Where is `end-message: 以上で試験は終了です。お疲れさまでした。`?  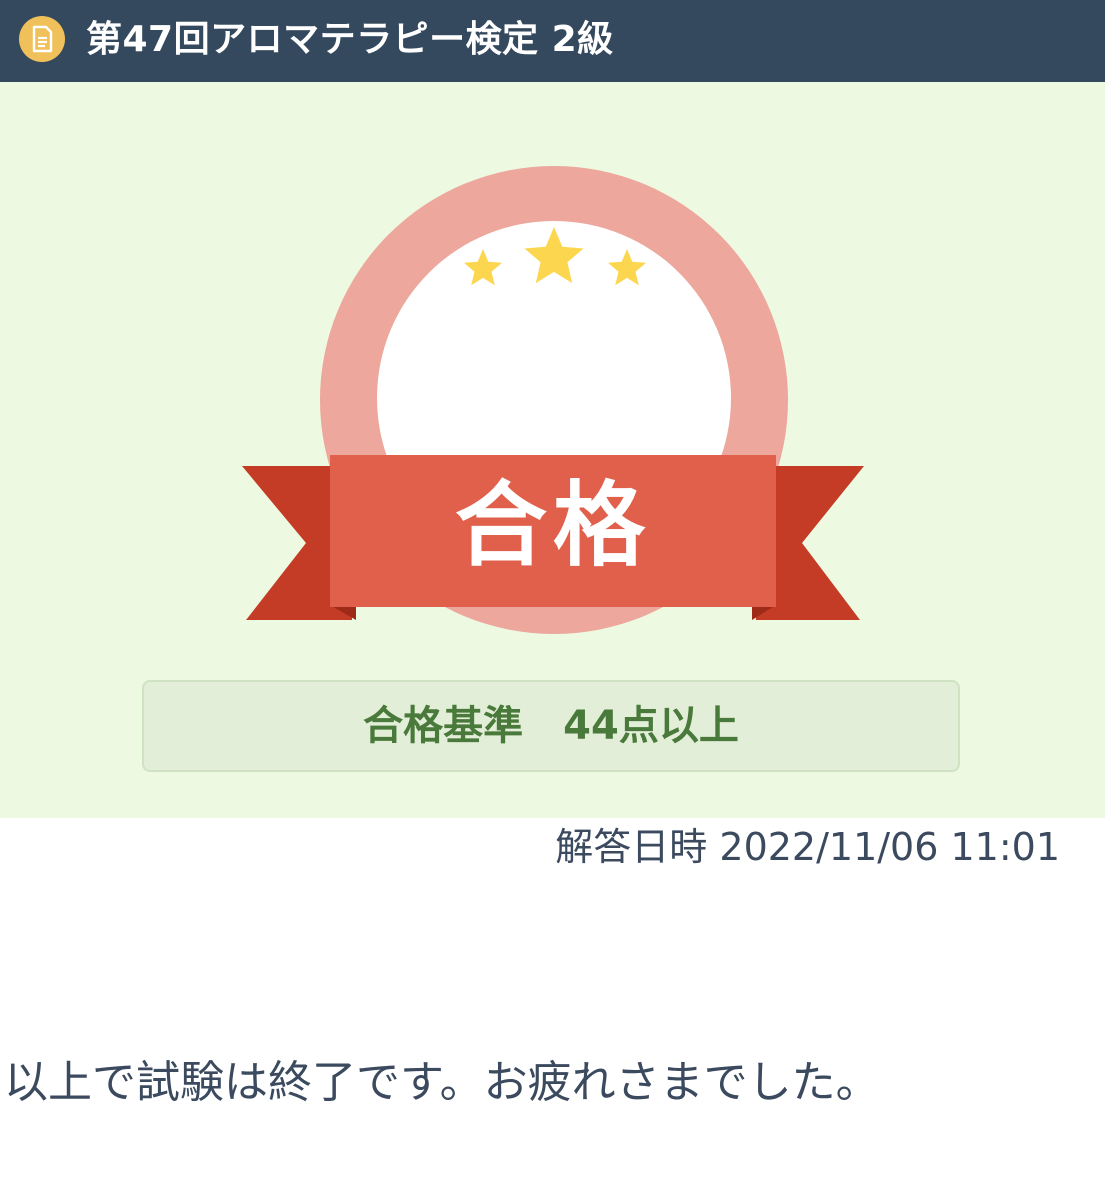
end-message: 以上で試験は終了です。お疲れさまでした。 is located at coordinates (442, 1082).